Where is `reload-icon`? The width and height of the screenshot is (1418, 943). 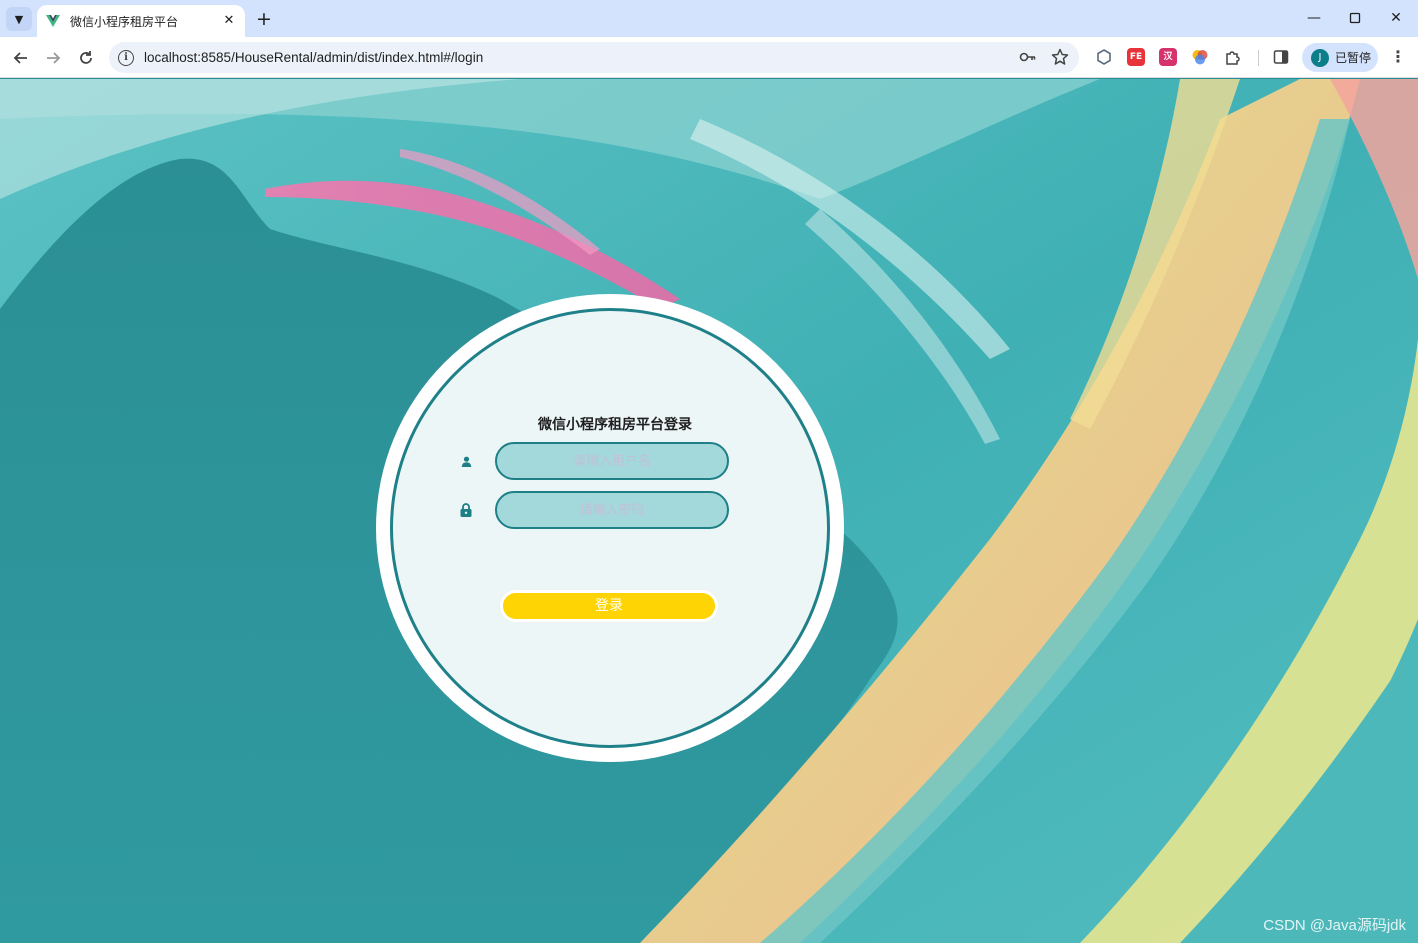
reload-icon is located at coordinates (86, 58).